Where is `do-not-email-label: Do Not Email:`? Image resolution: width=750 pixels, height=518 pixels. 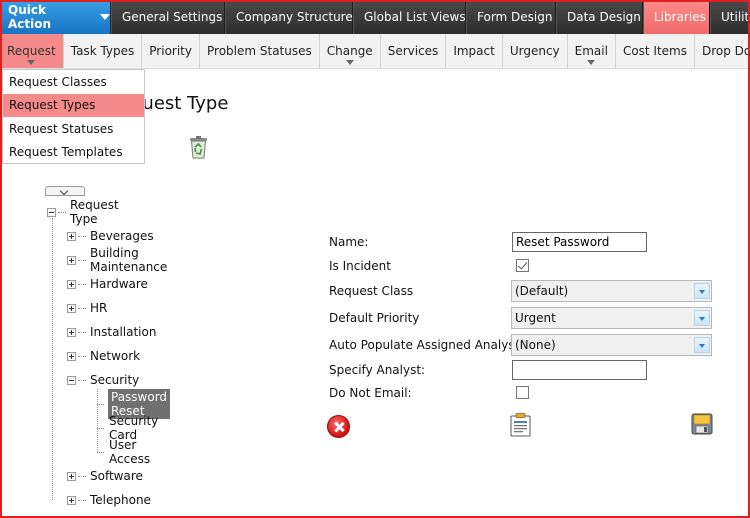 do-not-email-label: Do Not Email: is located at coordinates (370, 393).